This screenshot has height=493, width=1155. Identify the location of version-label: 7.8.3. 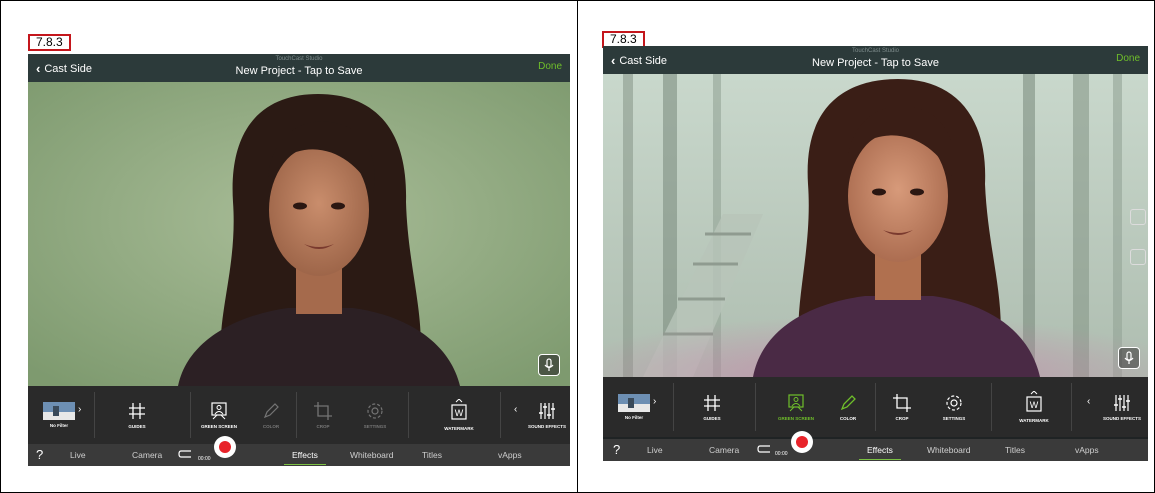
(49, 42).